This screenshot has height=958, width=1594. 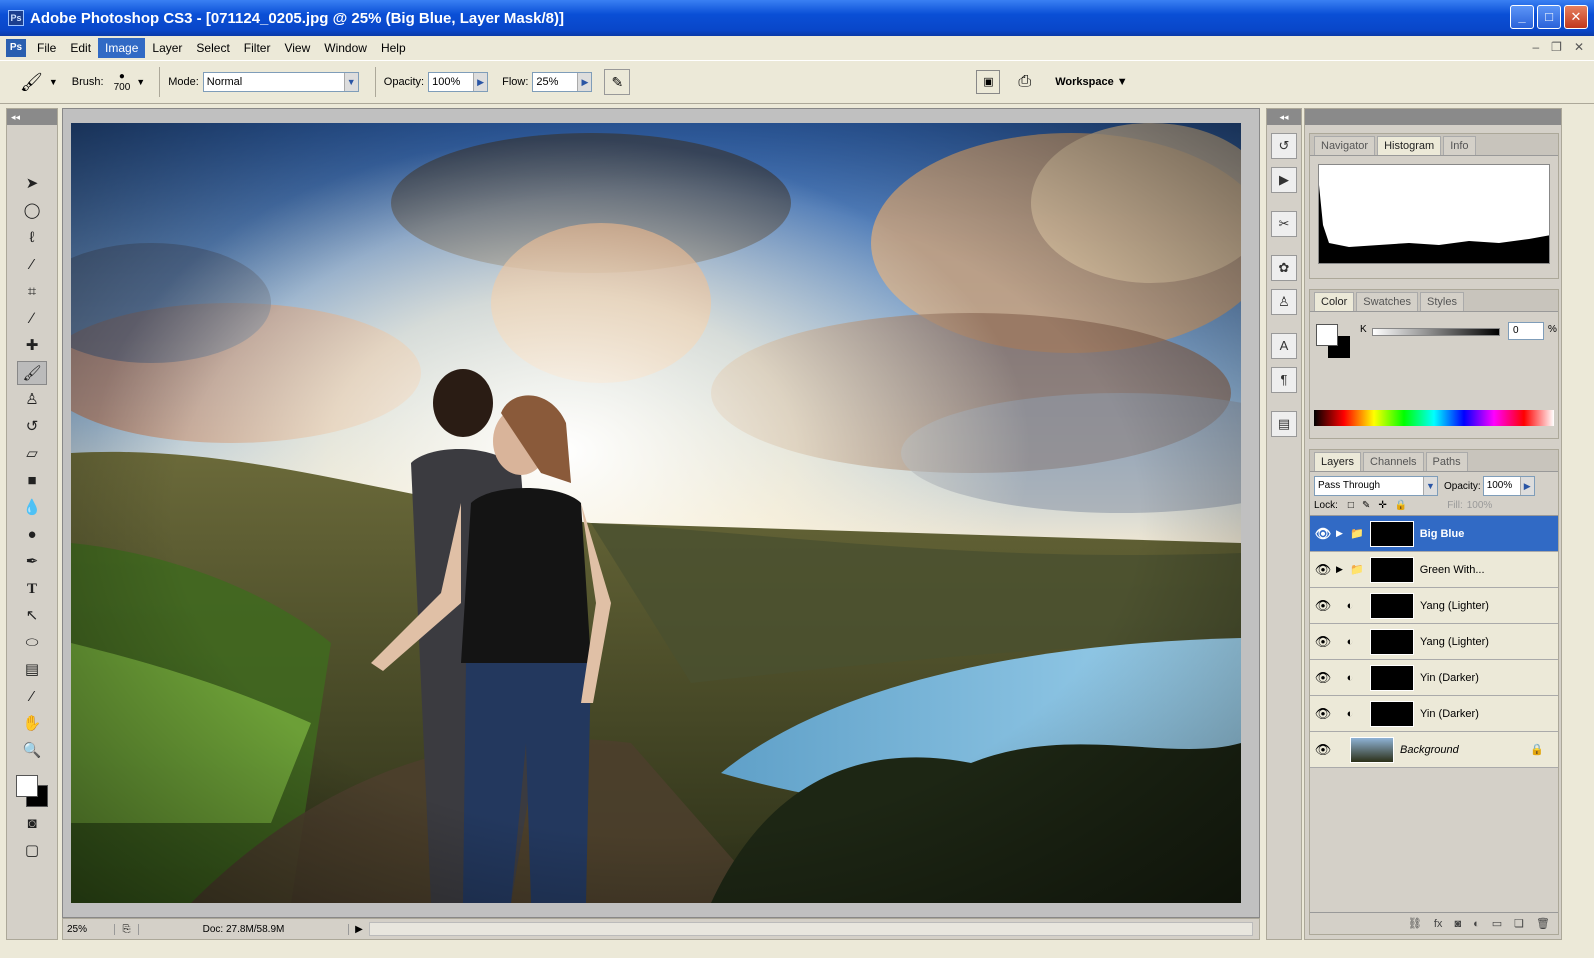 I want to click on color-k-value-field: 0, so click(x=1526, y=331).